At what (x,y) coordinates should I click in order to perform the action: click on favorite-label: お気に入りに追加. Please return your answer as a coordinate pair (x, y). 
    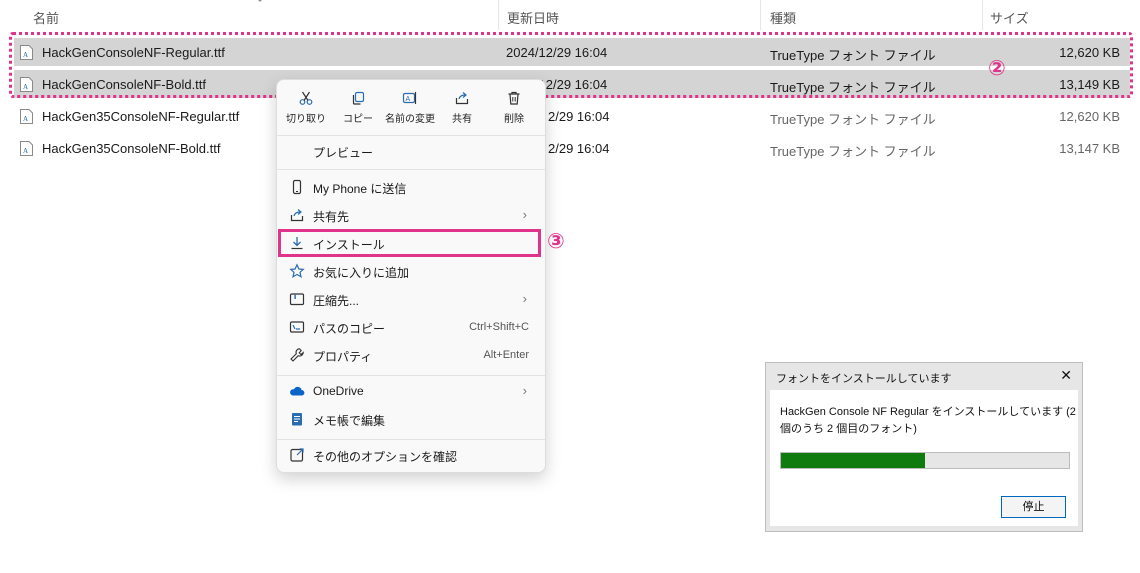
    Looking at the image, I should click on (361, 273).